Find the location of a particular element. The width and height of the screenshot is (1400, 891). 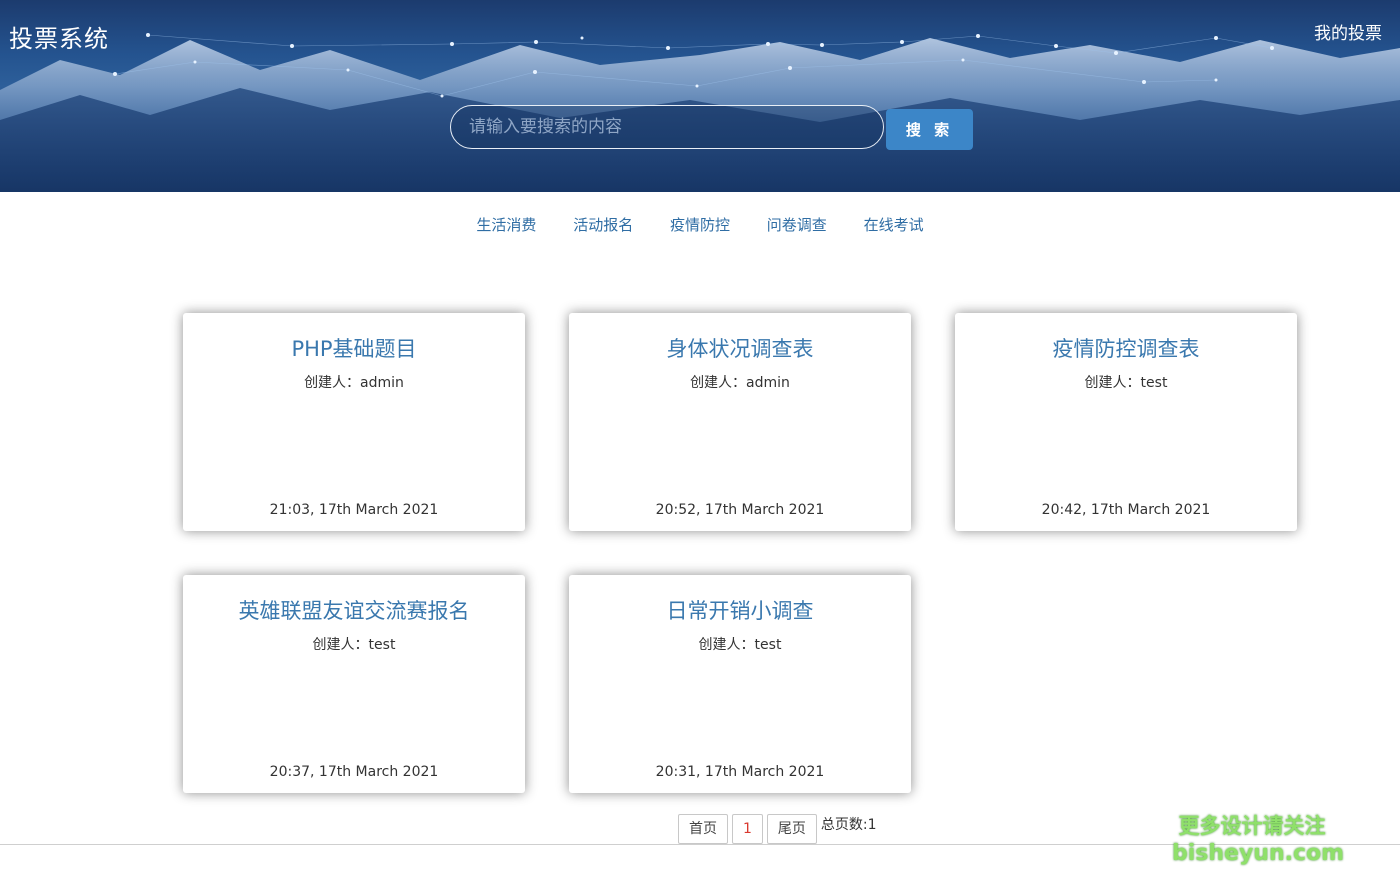

vote-card: PHP基础题目 创建人：admin 21:03, 17th March 2021 is located at coordinates (354, 422).